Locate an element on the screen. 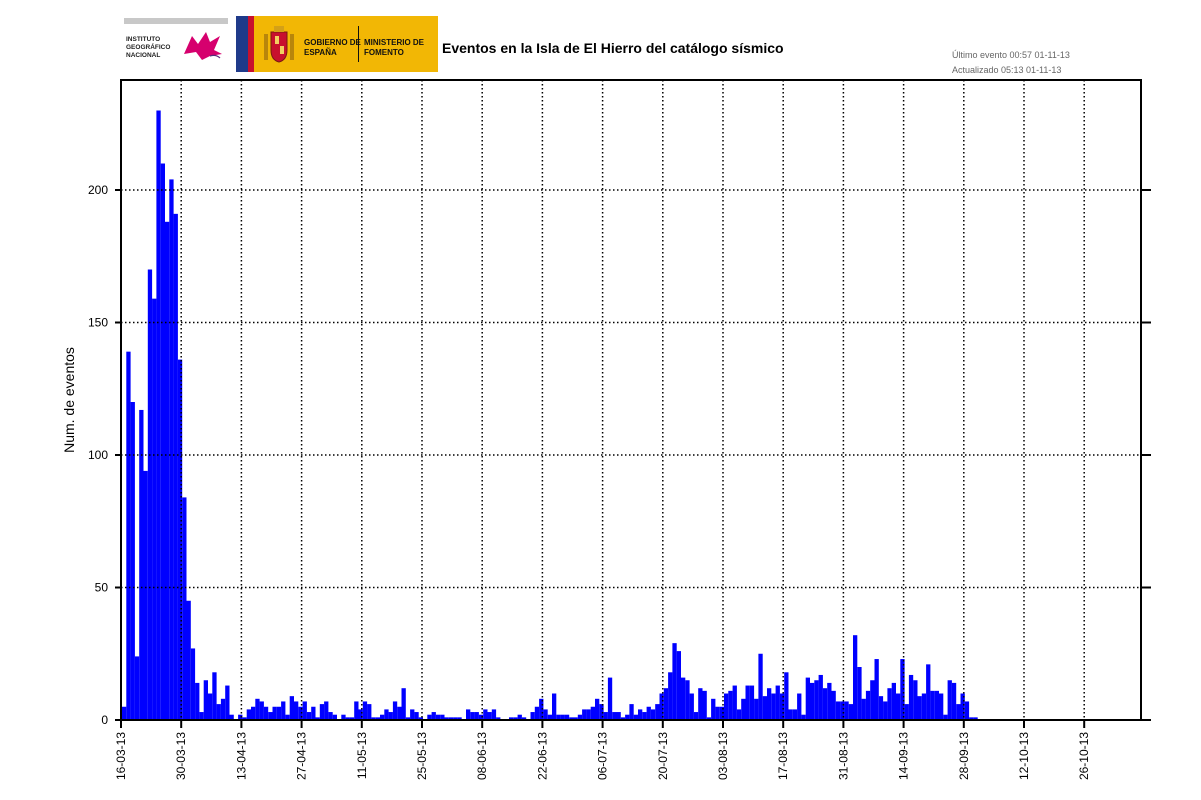 The image size is (1201, 800). x-tick-label: 28-09-13 is located at coordinates (964, 756).